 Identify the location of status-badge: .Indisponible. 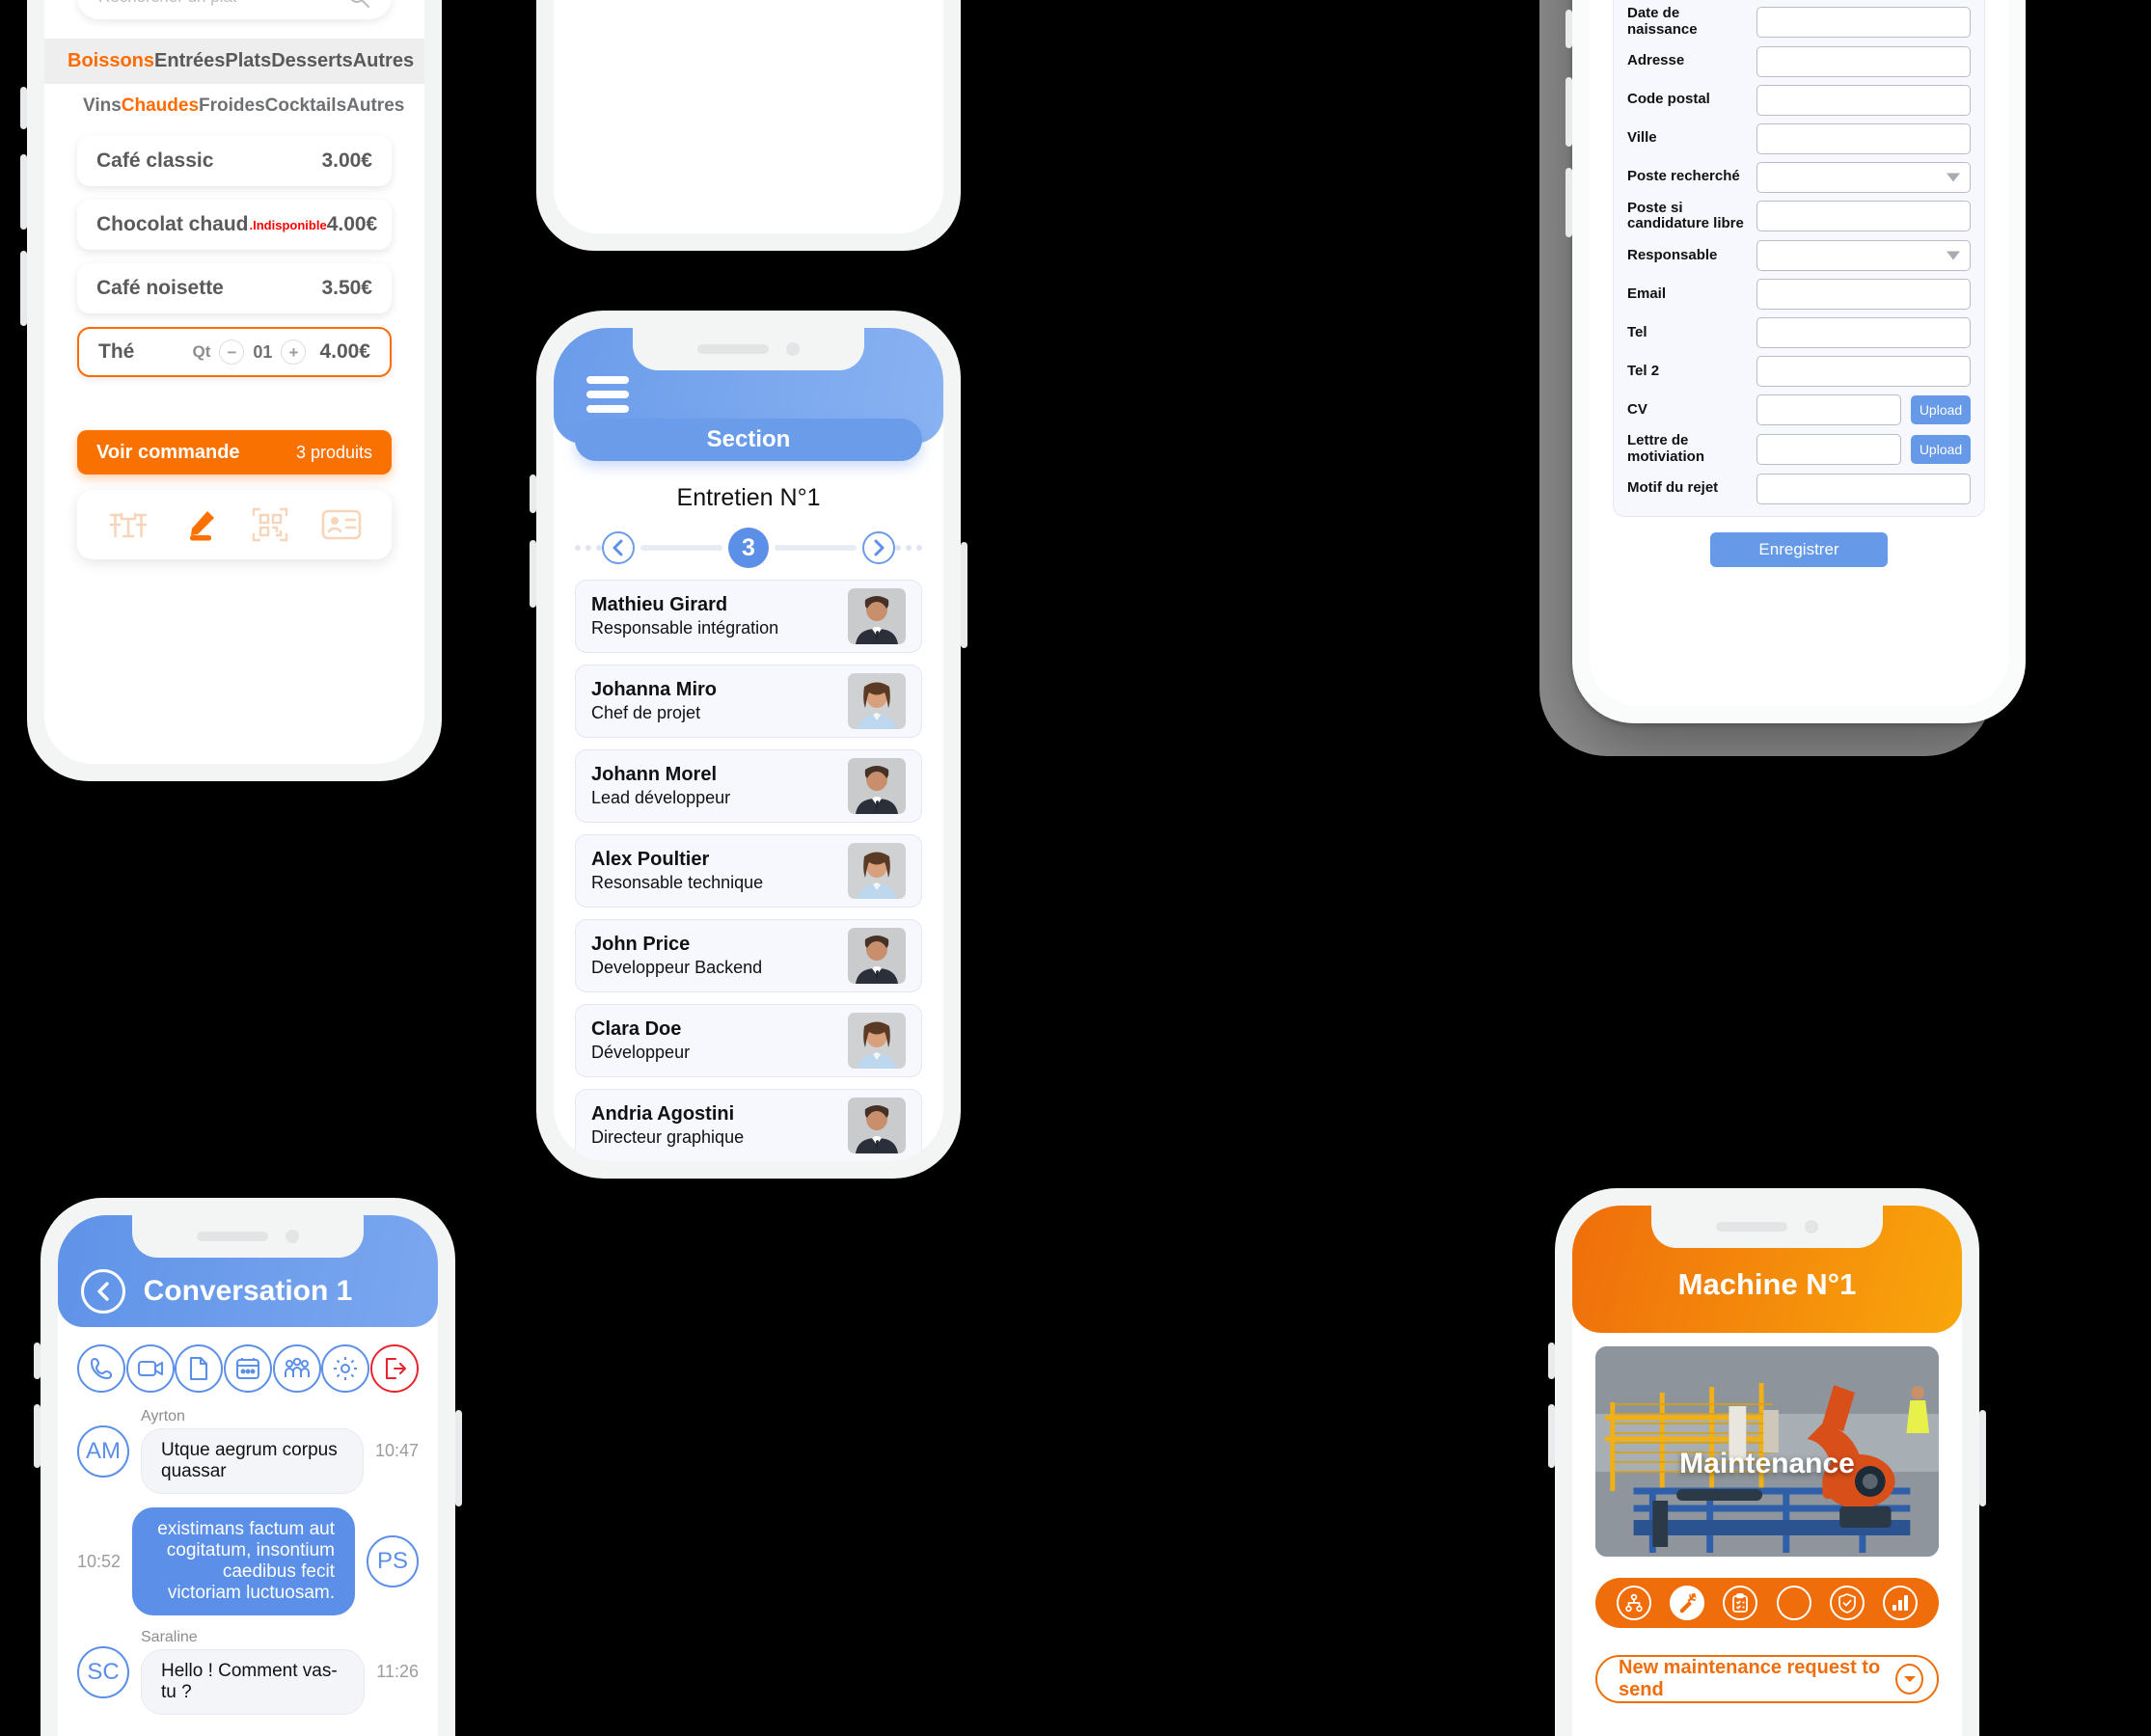
(288, 225).